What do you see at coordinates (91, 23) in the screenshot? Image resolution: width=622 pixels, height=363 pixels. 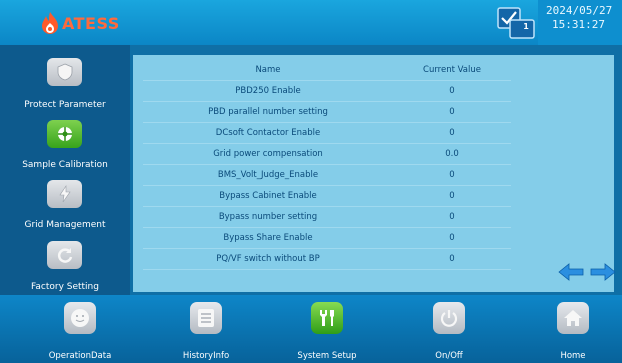 I see `logo-text: ATESS` at bounding box center [91, 23].